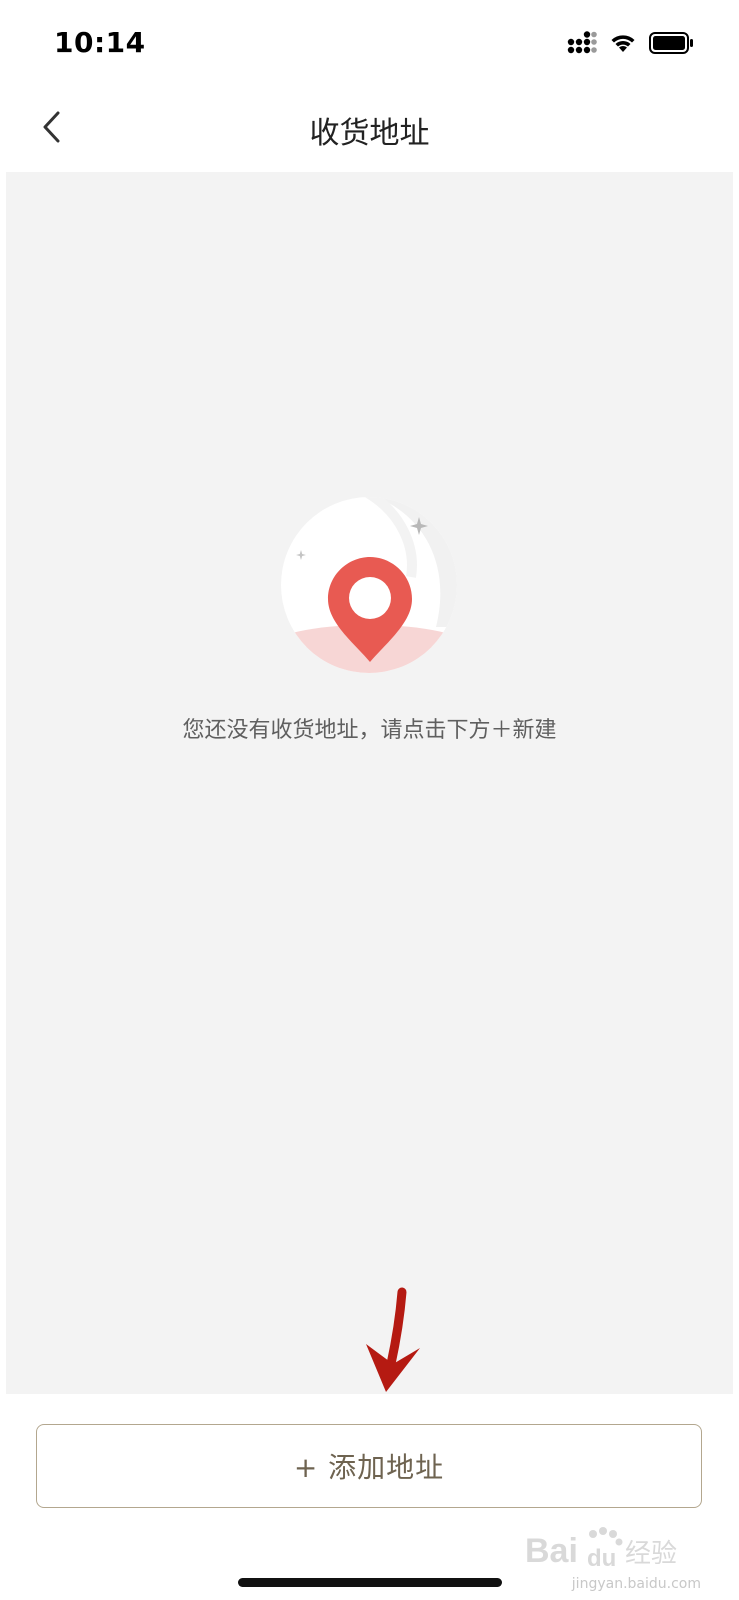  Describe the element at coordinates (370, 1582) in the screenshot. I see `home-indicator` at that location.